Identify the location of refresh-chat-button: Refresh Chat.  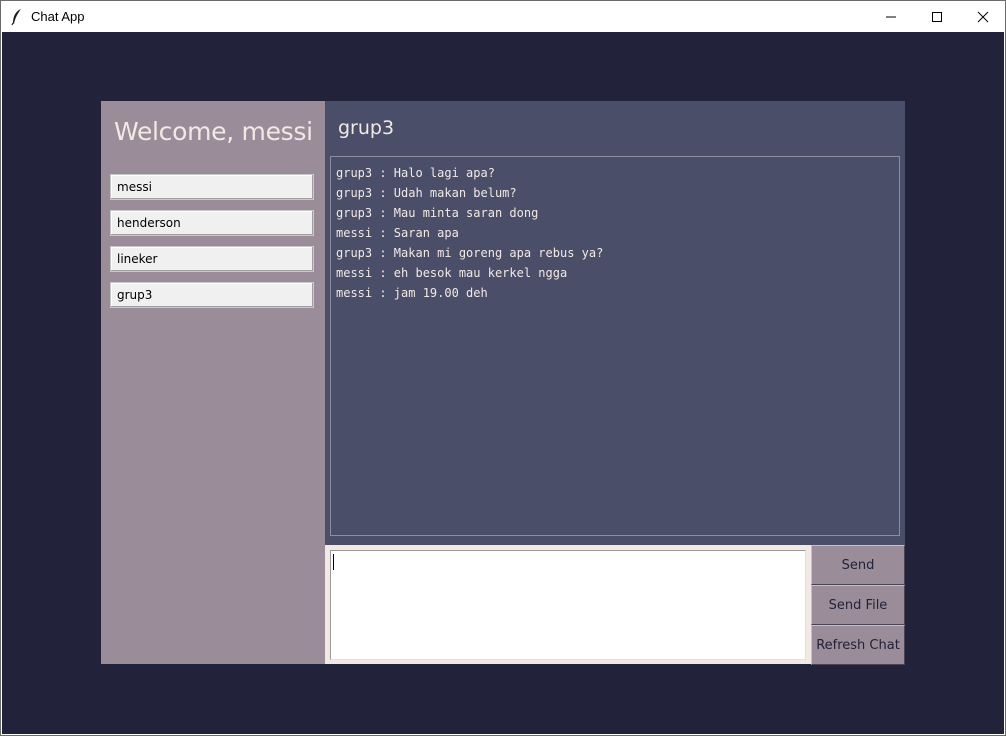
(858, 645).